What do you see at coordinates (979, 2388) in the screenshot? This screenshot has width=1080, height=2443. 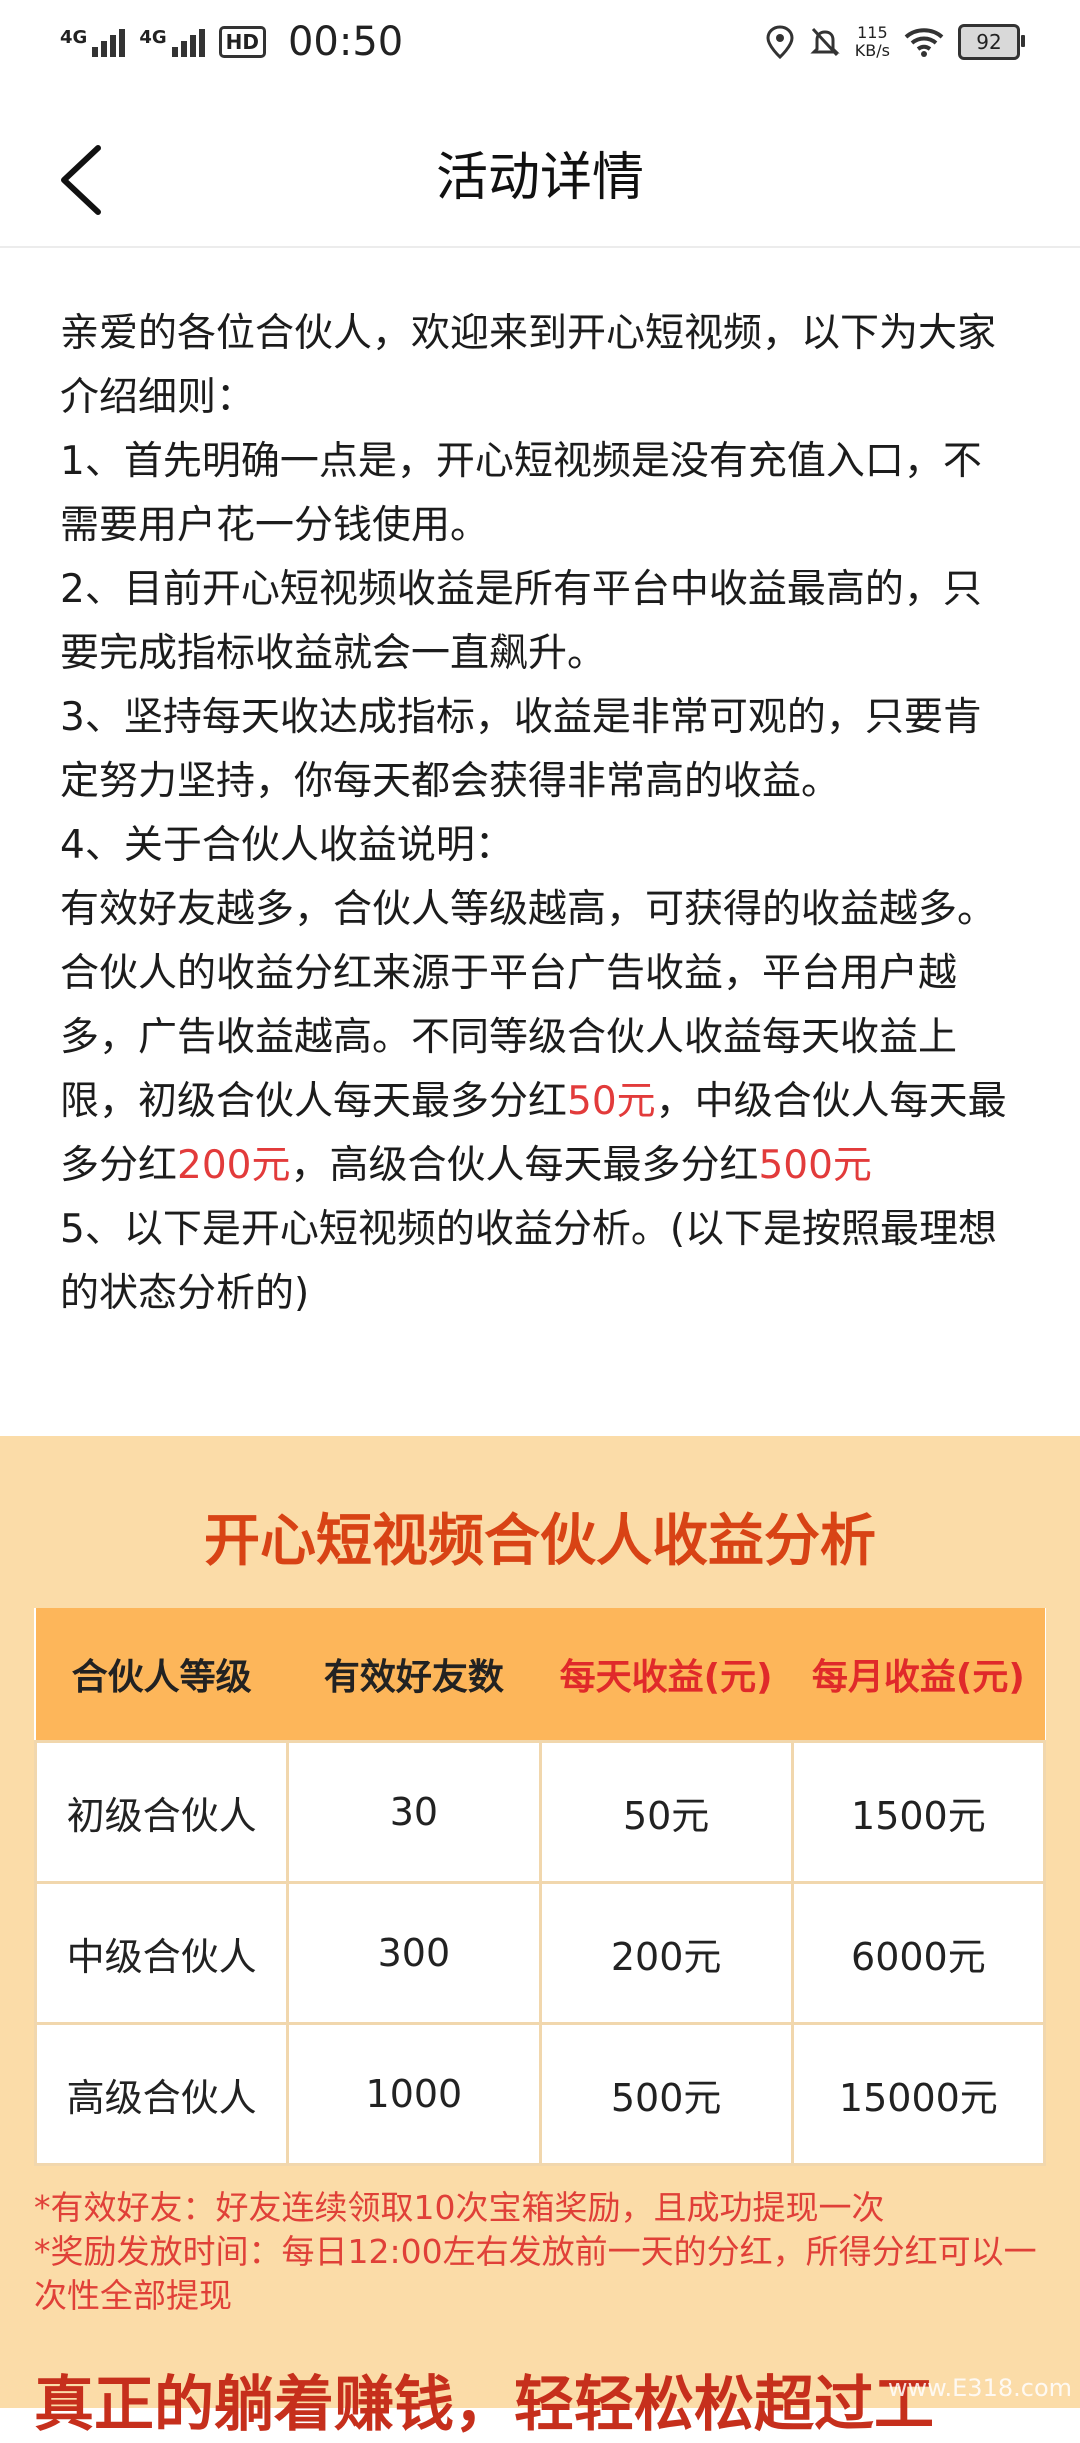 I see `watermark: www.E318.com` at bounding box center [979, 2388].